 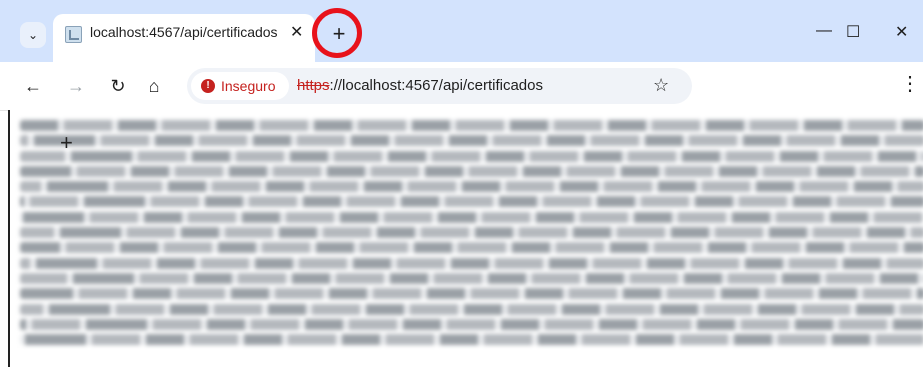 What do you see at coordinates (66, 142) in the screenshot?
I see `cursor-crosshair-icon: +` at bounding box center [66, 142].